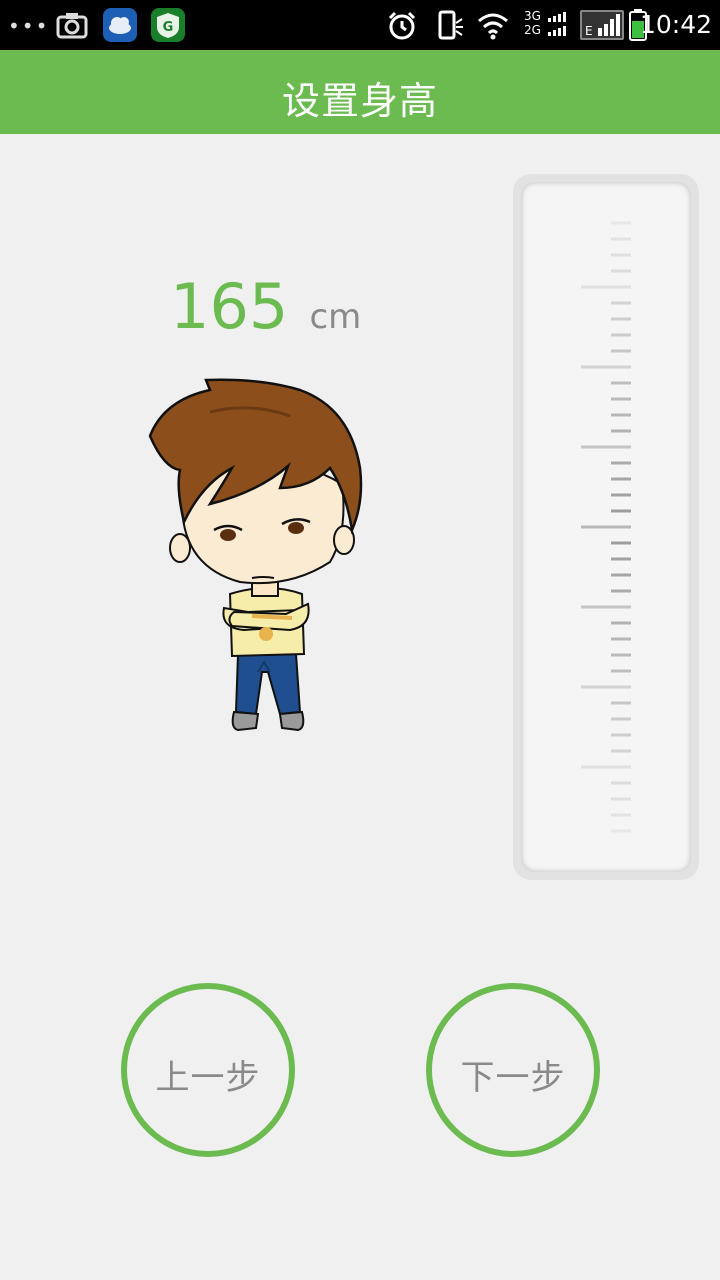  Describe the element at coordinates (359, 101) in the screenshot. I see `page-title: 设置身高` at that location.